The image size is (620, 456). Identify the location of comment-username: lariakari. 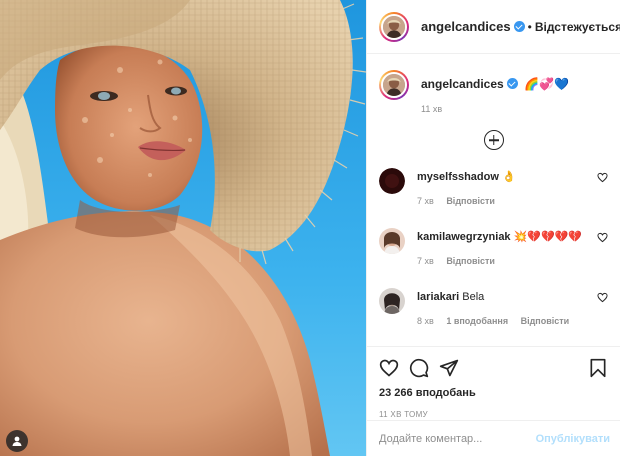
(438, 297).